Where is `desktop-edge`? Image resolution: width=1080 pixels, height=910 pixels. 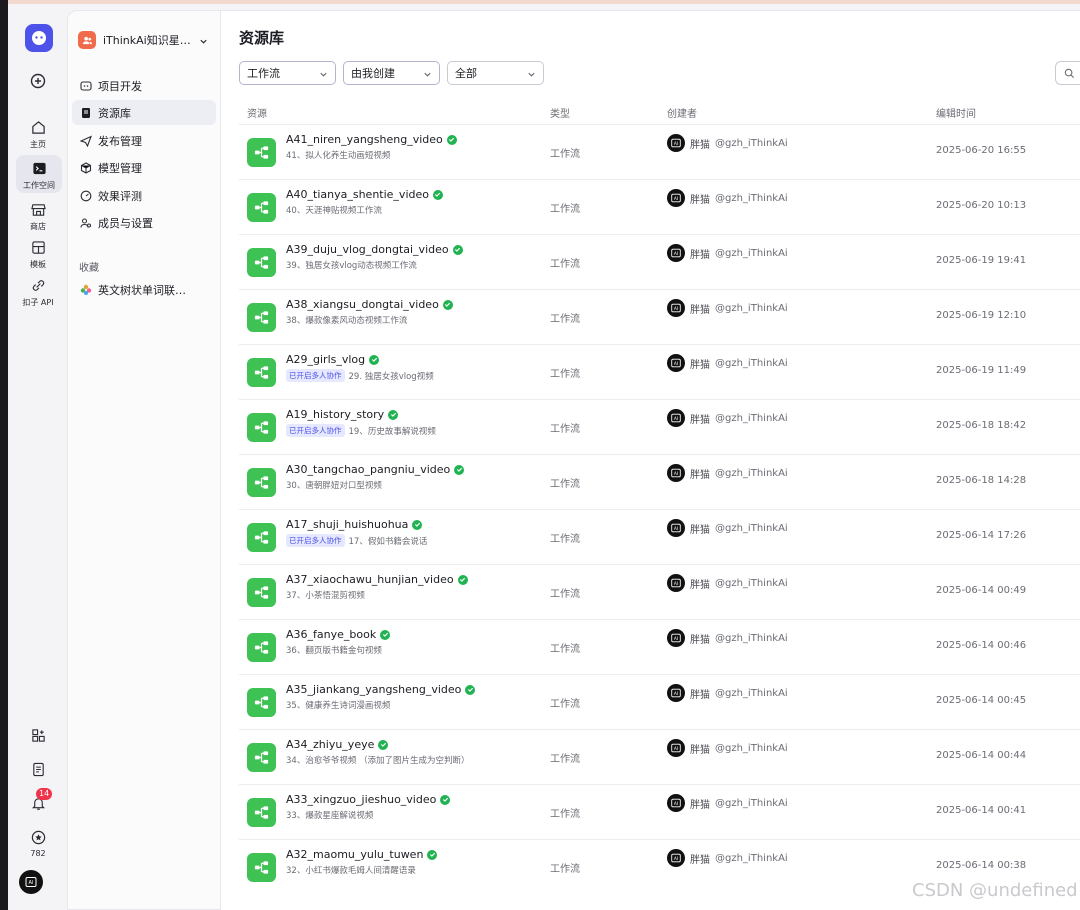
desktop-edge is located at coordinates (4, 455).